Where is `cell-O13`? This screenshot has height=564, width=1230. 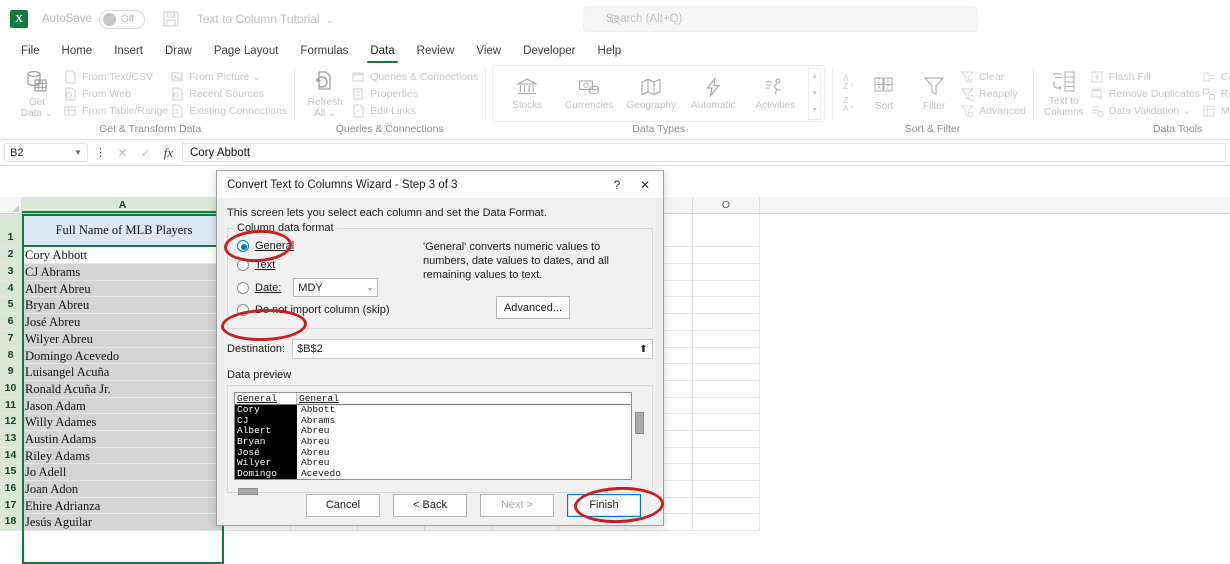
cell-O13 is located at coordinates (726, 439).